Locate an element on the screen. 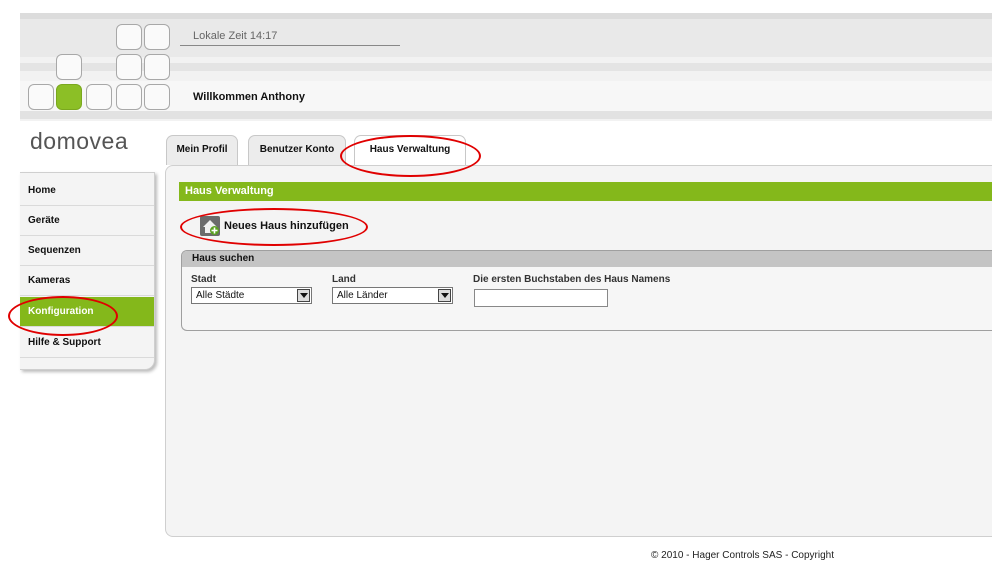  sidebar-item-hilfe-support: Hilfe & Support is located at coordinates (87, 343).